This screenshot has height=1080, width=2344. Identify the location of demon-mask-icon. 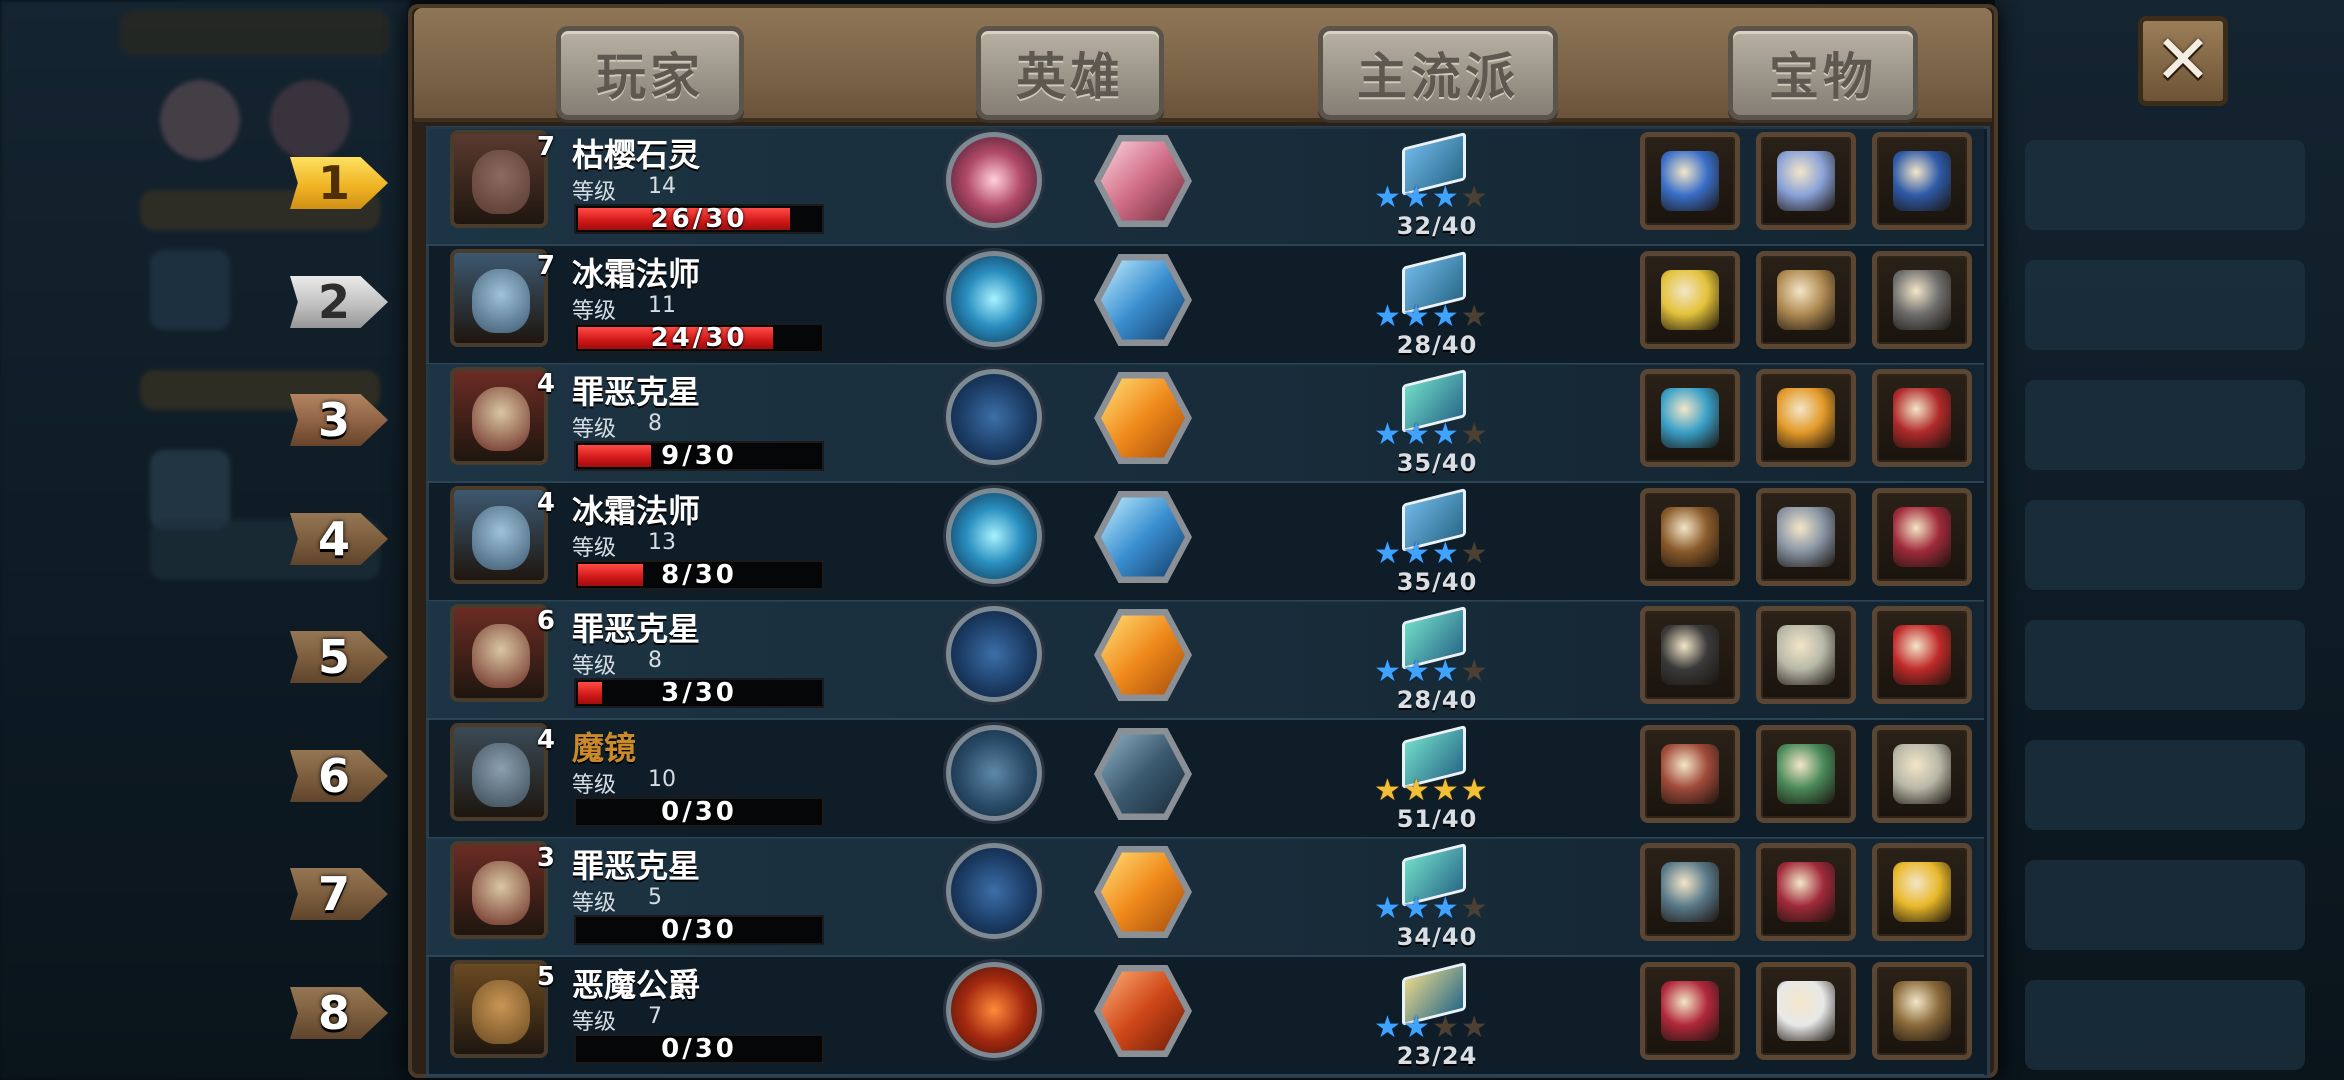
(1690, 774).